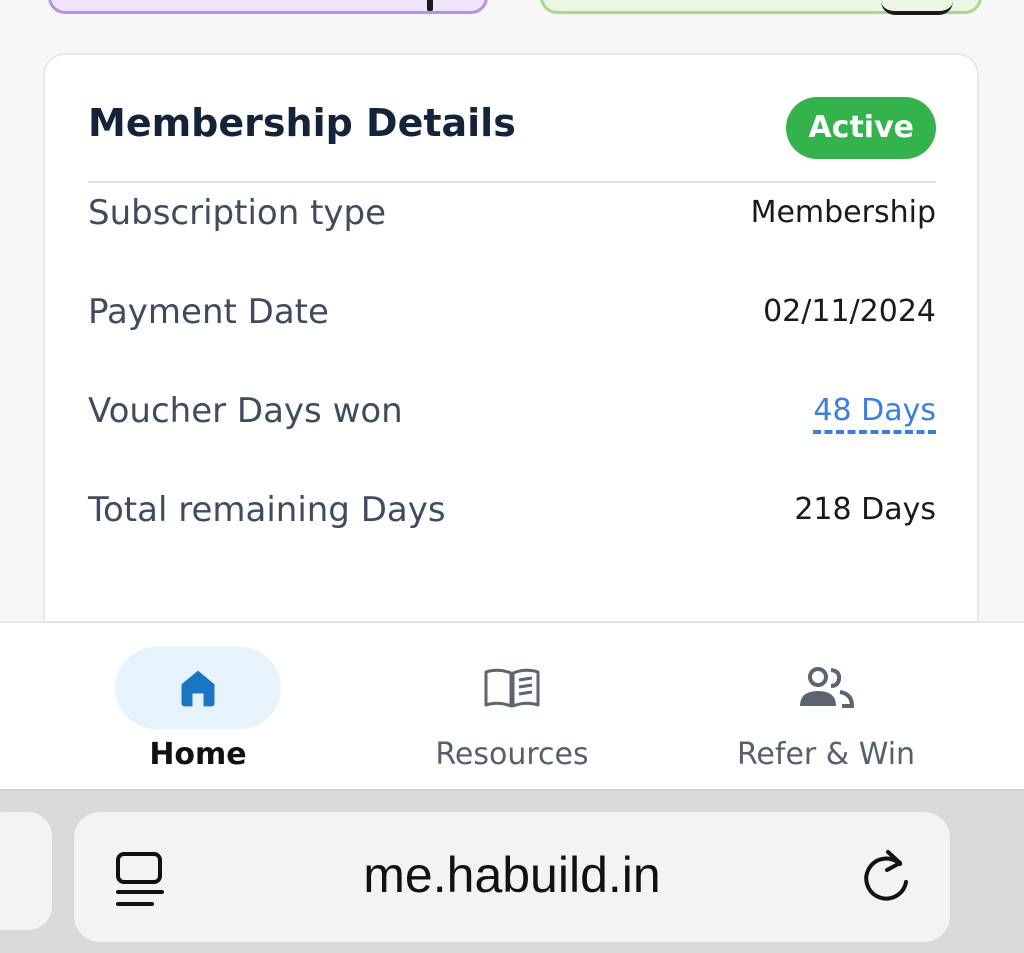  Describe the element at coordinates (512, 182) in the screenshot. I see `divider` at that location.